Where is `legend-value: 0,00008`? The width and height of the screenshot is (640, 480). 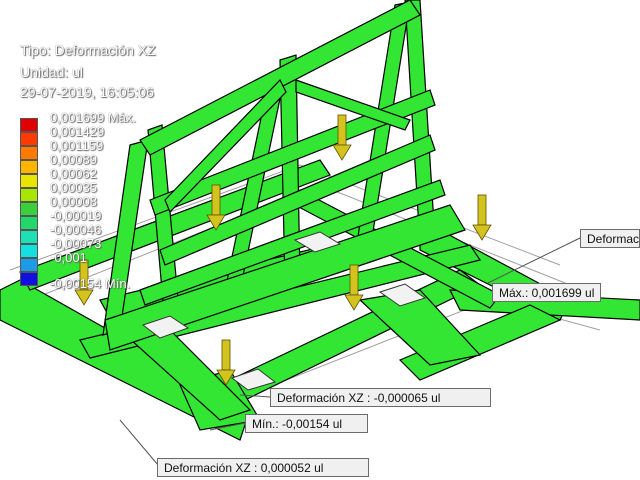
legend-value: 0,00008 is located at coordinates (73, 201).